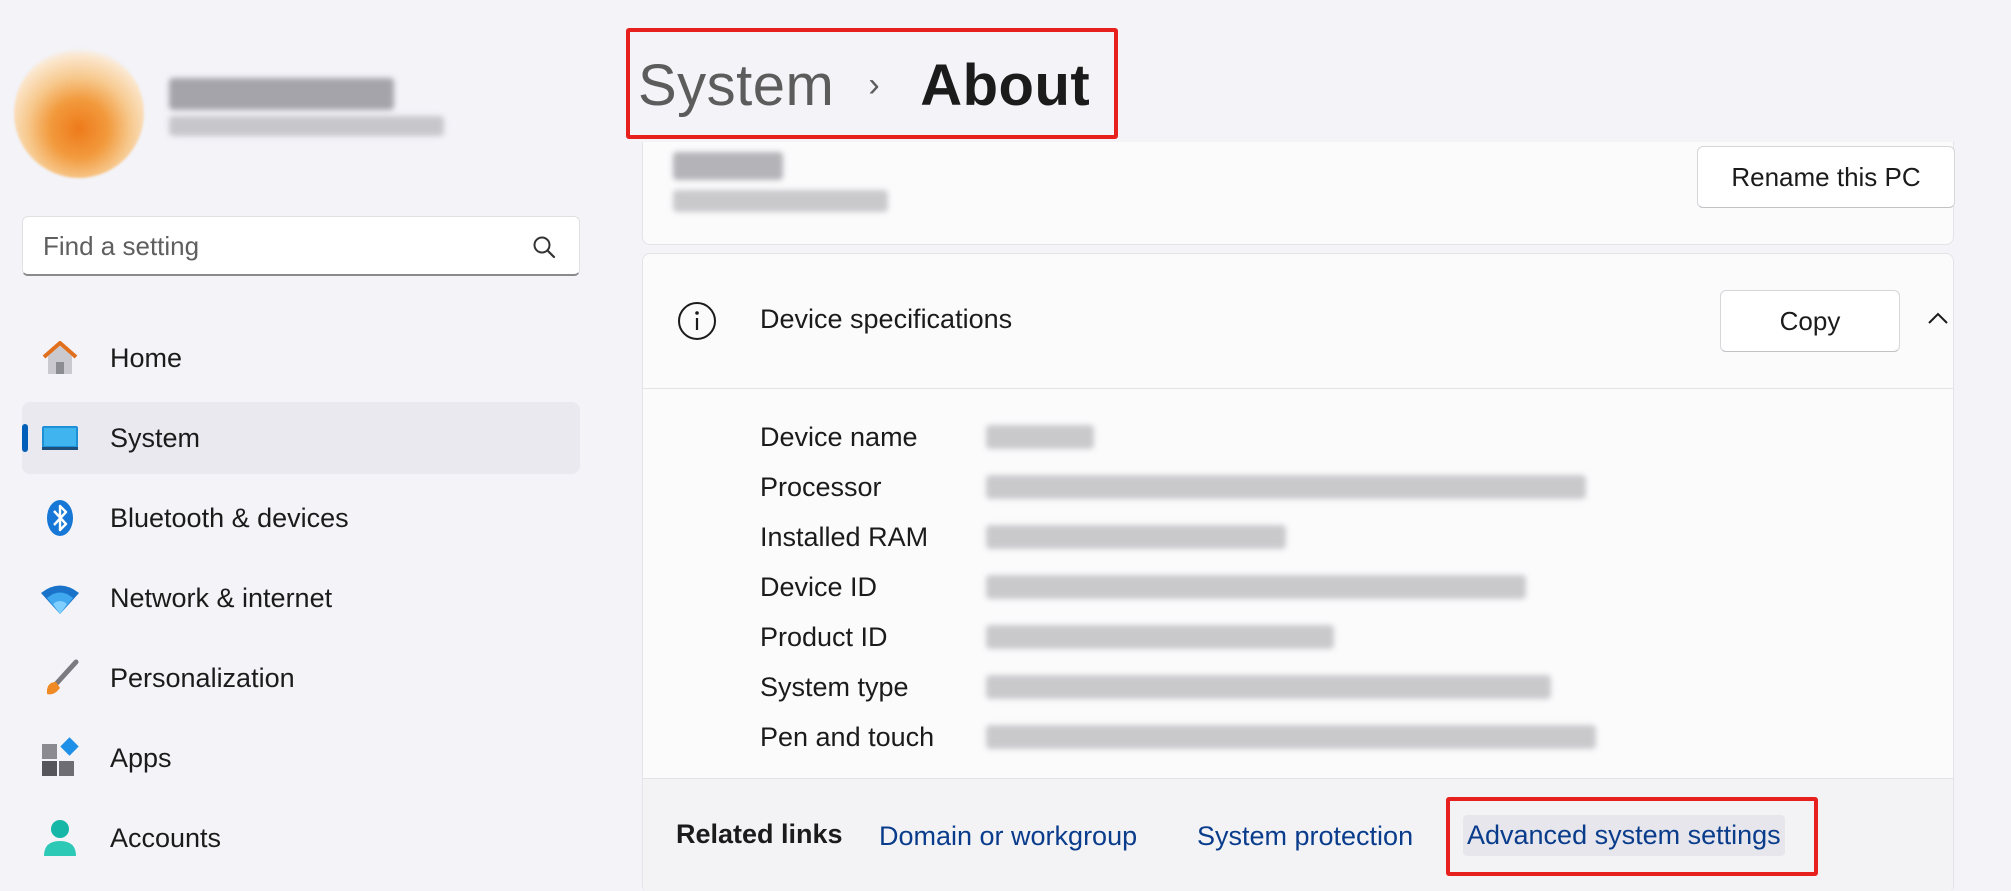  What do you see at coordinates (697, 321) in the screenshot?
I see `info-icon` at bounding box center [697, 321].